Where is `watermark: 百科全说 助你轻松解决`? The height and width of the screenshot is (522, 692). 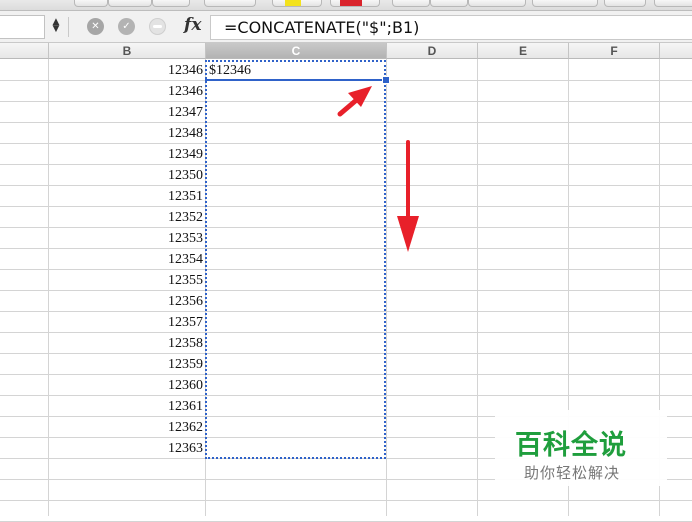
watermark: 百科全说 助你轻松解决 is located at coordinates (581, 448).